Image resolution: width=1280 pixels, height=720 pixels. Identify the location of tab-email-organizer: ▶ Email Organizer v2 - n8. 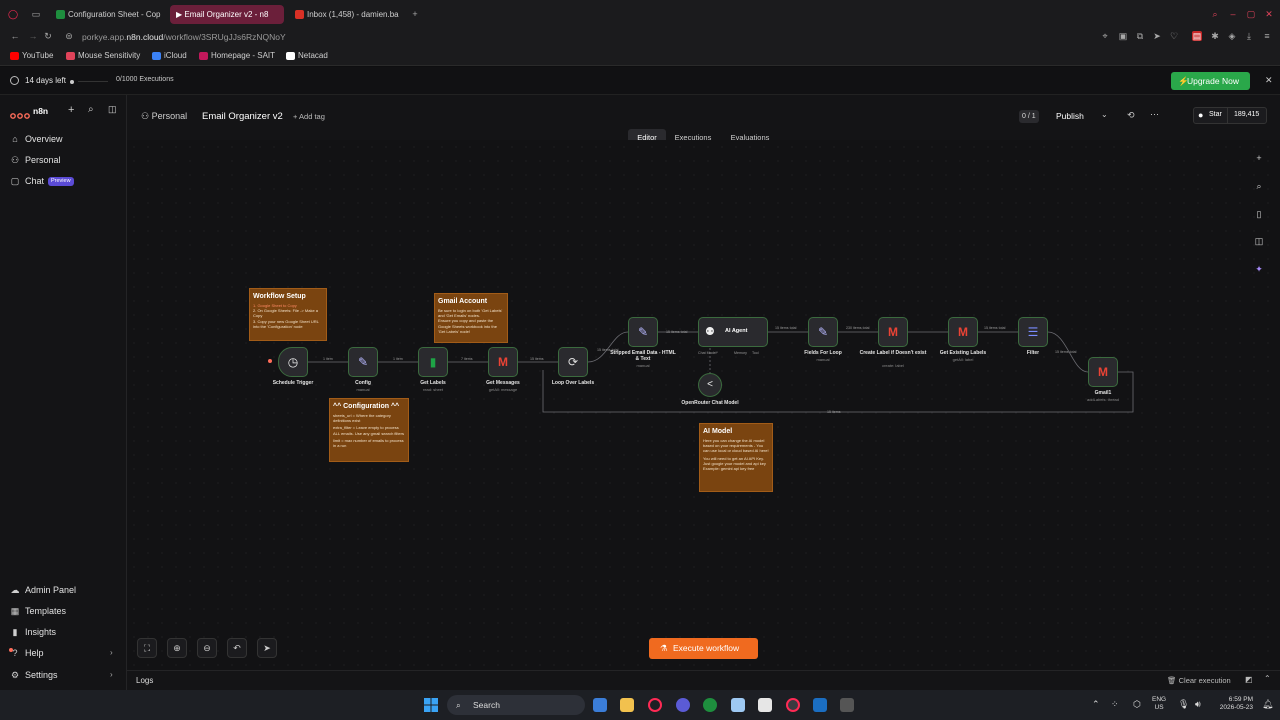
(227, 14).